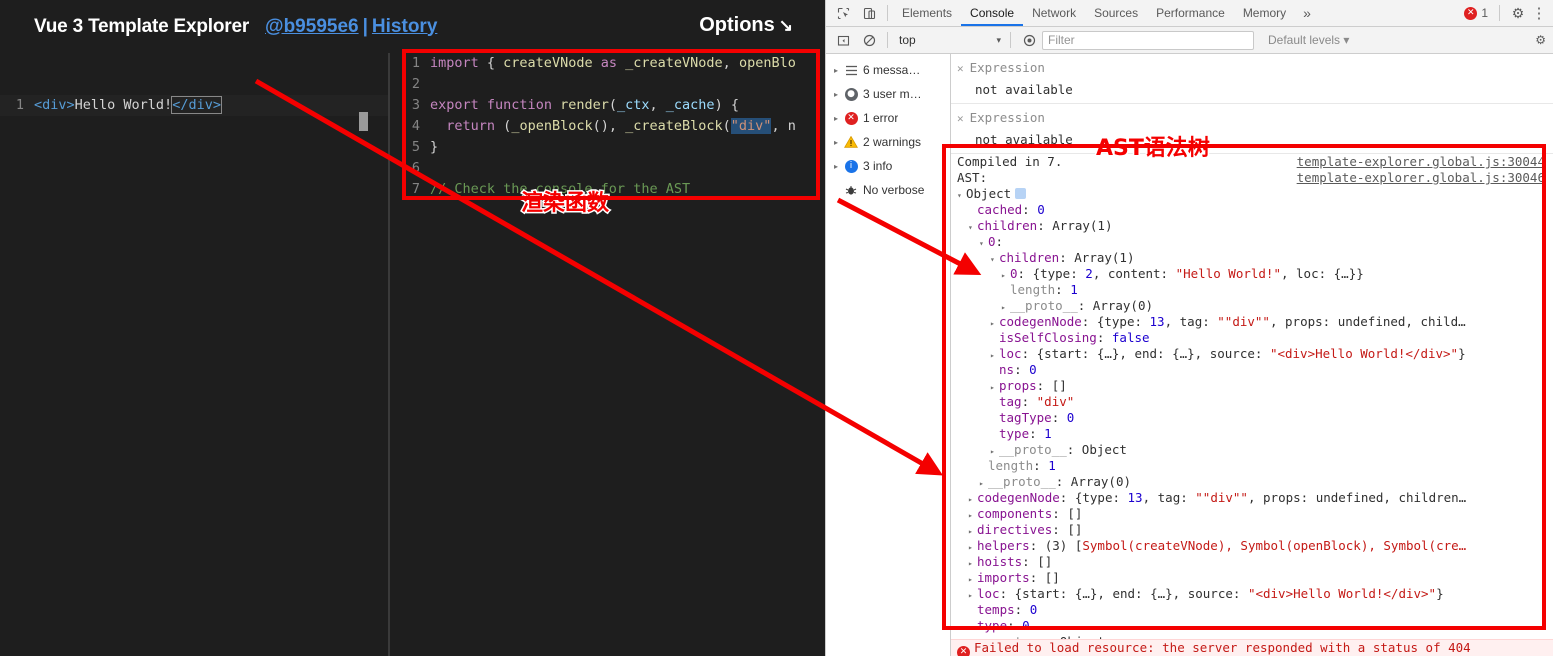 Image resolution: width=1553 pixels, height=656 pixels. Describe the element at coordinates (909, 236) in the screenshot. I see `annotation-arrow-to-ast` at that location.